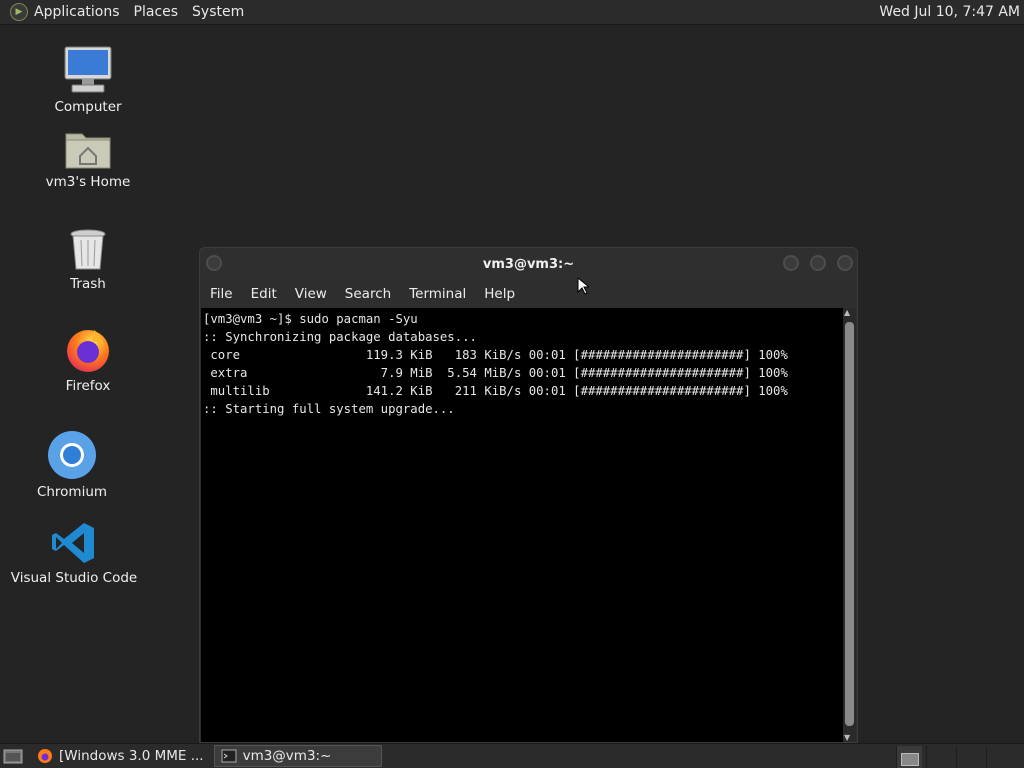 This screenshot has width=1024, height=768. I want to click on home-folder-icon, so click(88, 151).